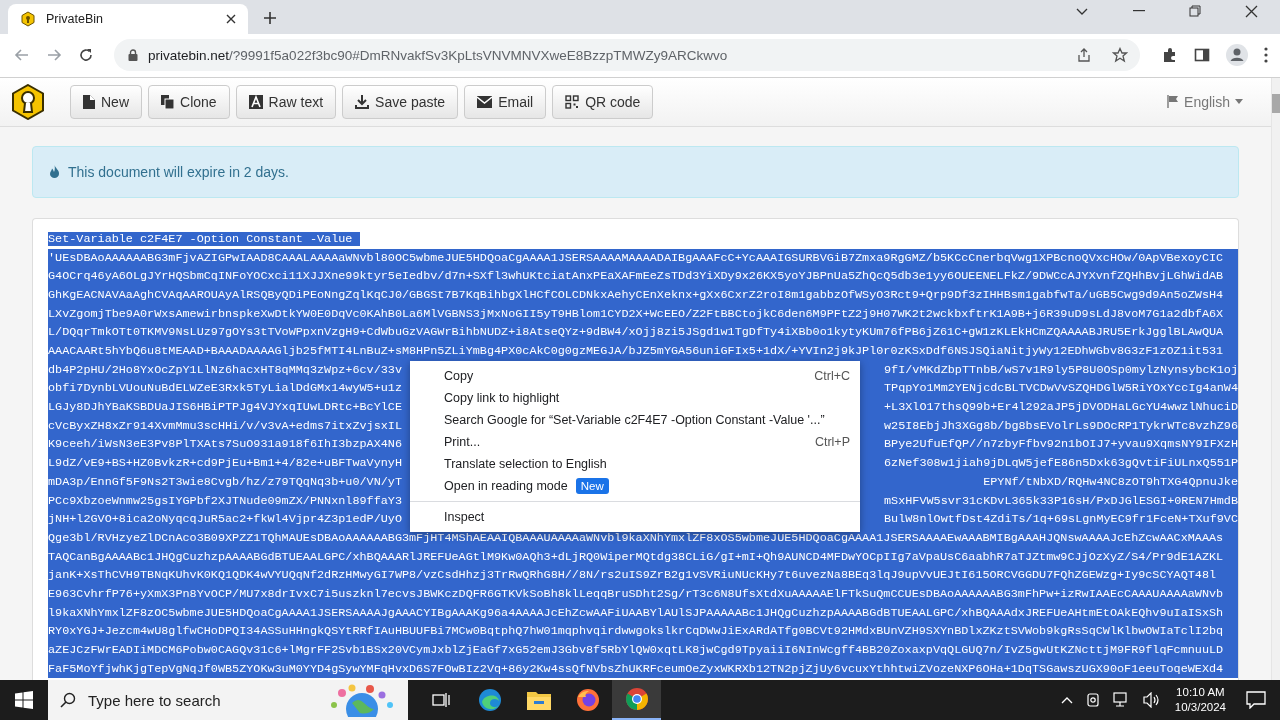 Image resolution: width=1280 pixels, height=720 pixels. Describe the element at coordinates (167, 101) in the screenshot. I see `copy-icon` at that location.